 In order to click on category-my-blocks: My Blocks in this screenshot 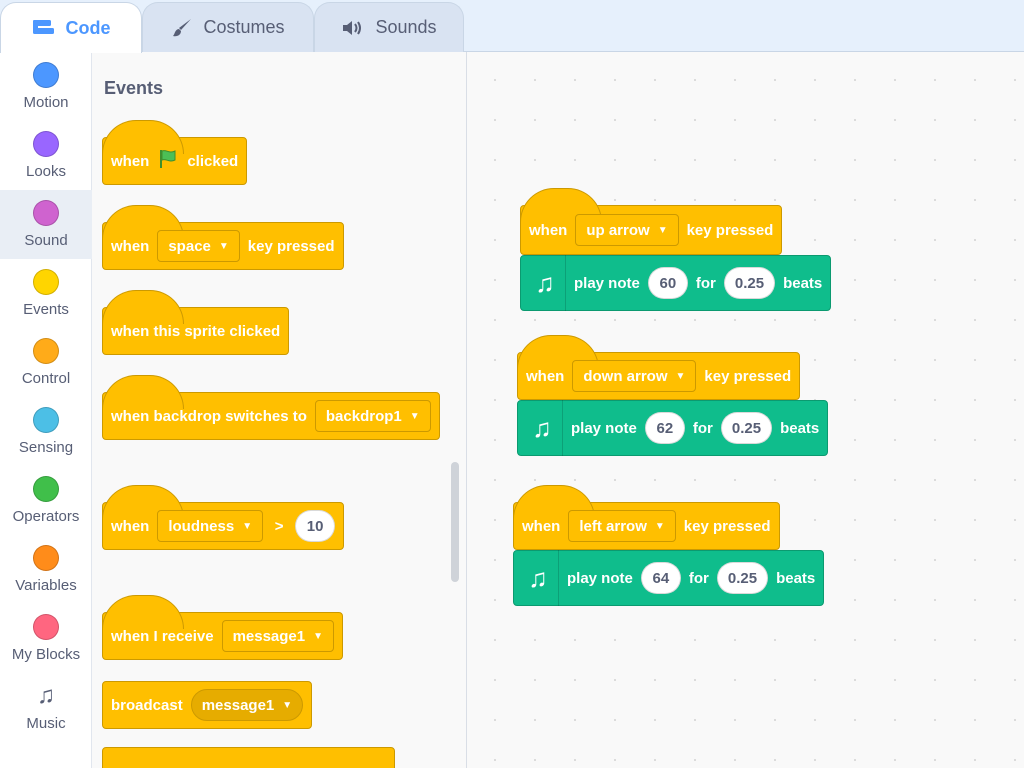, I will do `click(46, 638)`.